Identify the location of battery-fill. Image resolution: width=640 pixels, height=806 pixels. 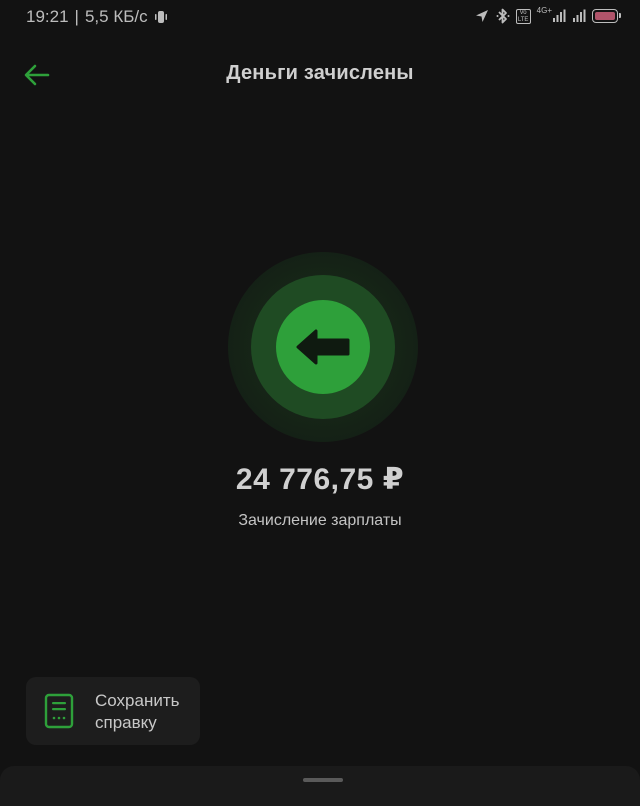
(605, 16).